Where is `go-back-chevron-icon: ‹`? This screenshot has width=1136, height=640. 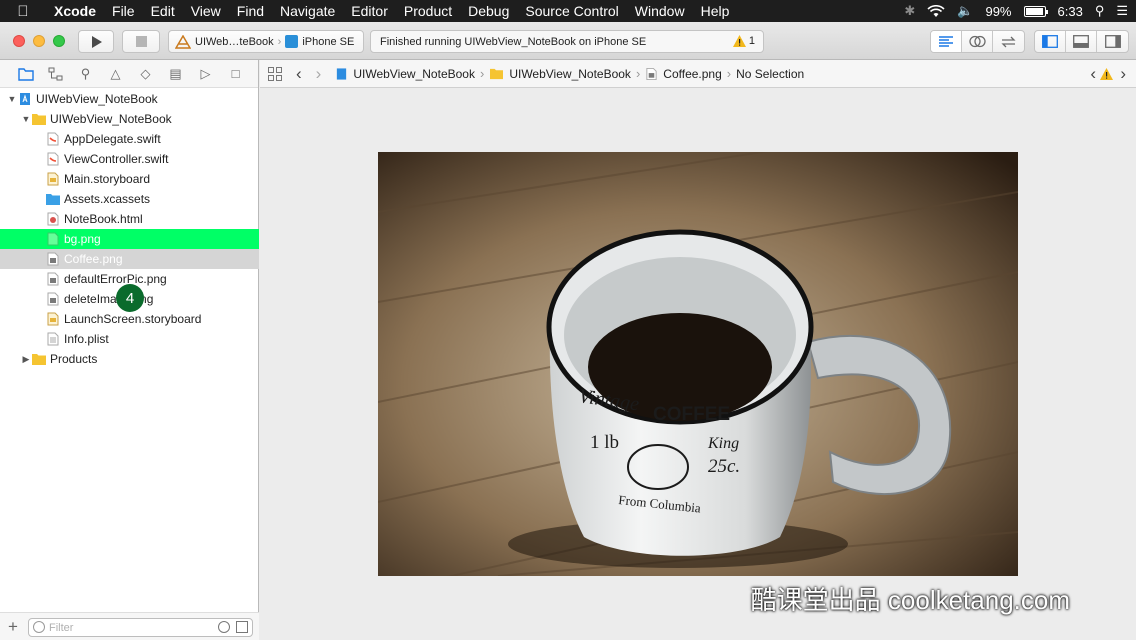
go-back-chevron-icon: ‹ is located at coordinates (299, 74).